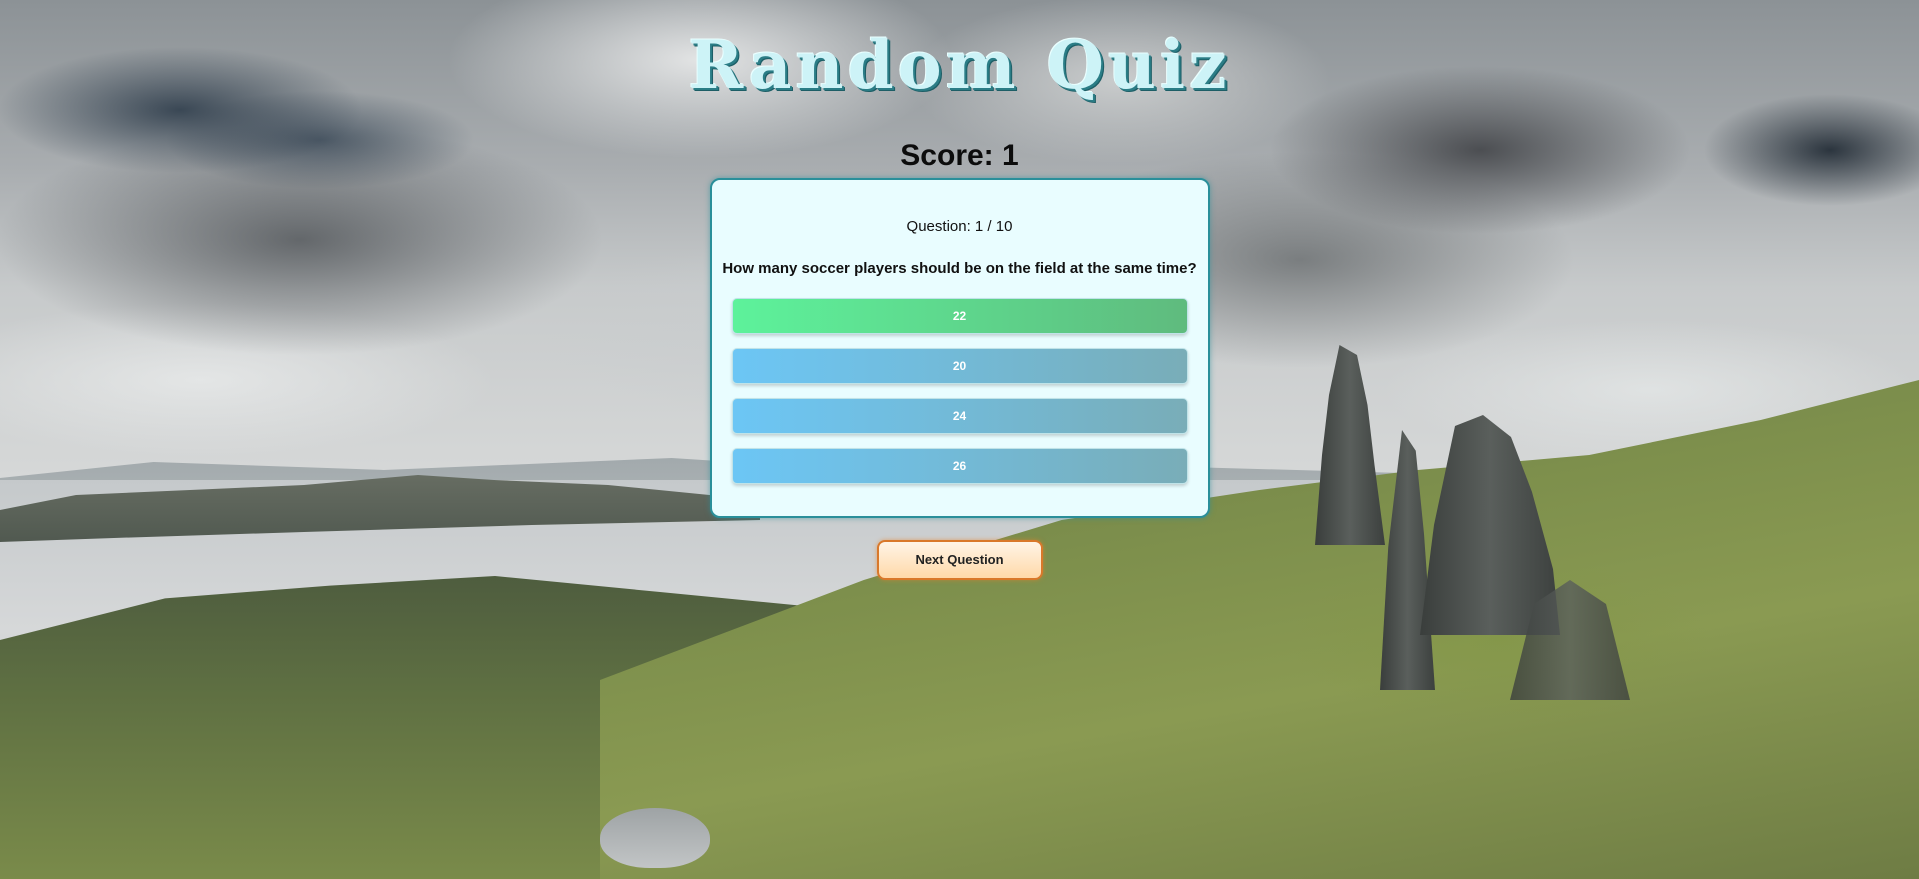  What do you see at coordinates (959, 466) in the screenshot?
I see `answer-button: 26` at bounding box center [959, 466].